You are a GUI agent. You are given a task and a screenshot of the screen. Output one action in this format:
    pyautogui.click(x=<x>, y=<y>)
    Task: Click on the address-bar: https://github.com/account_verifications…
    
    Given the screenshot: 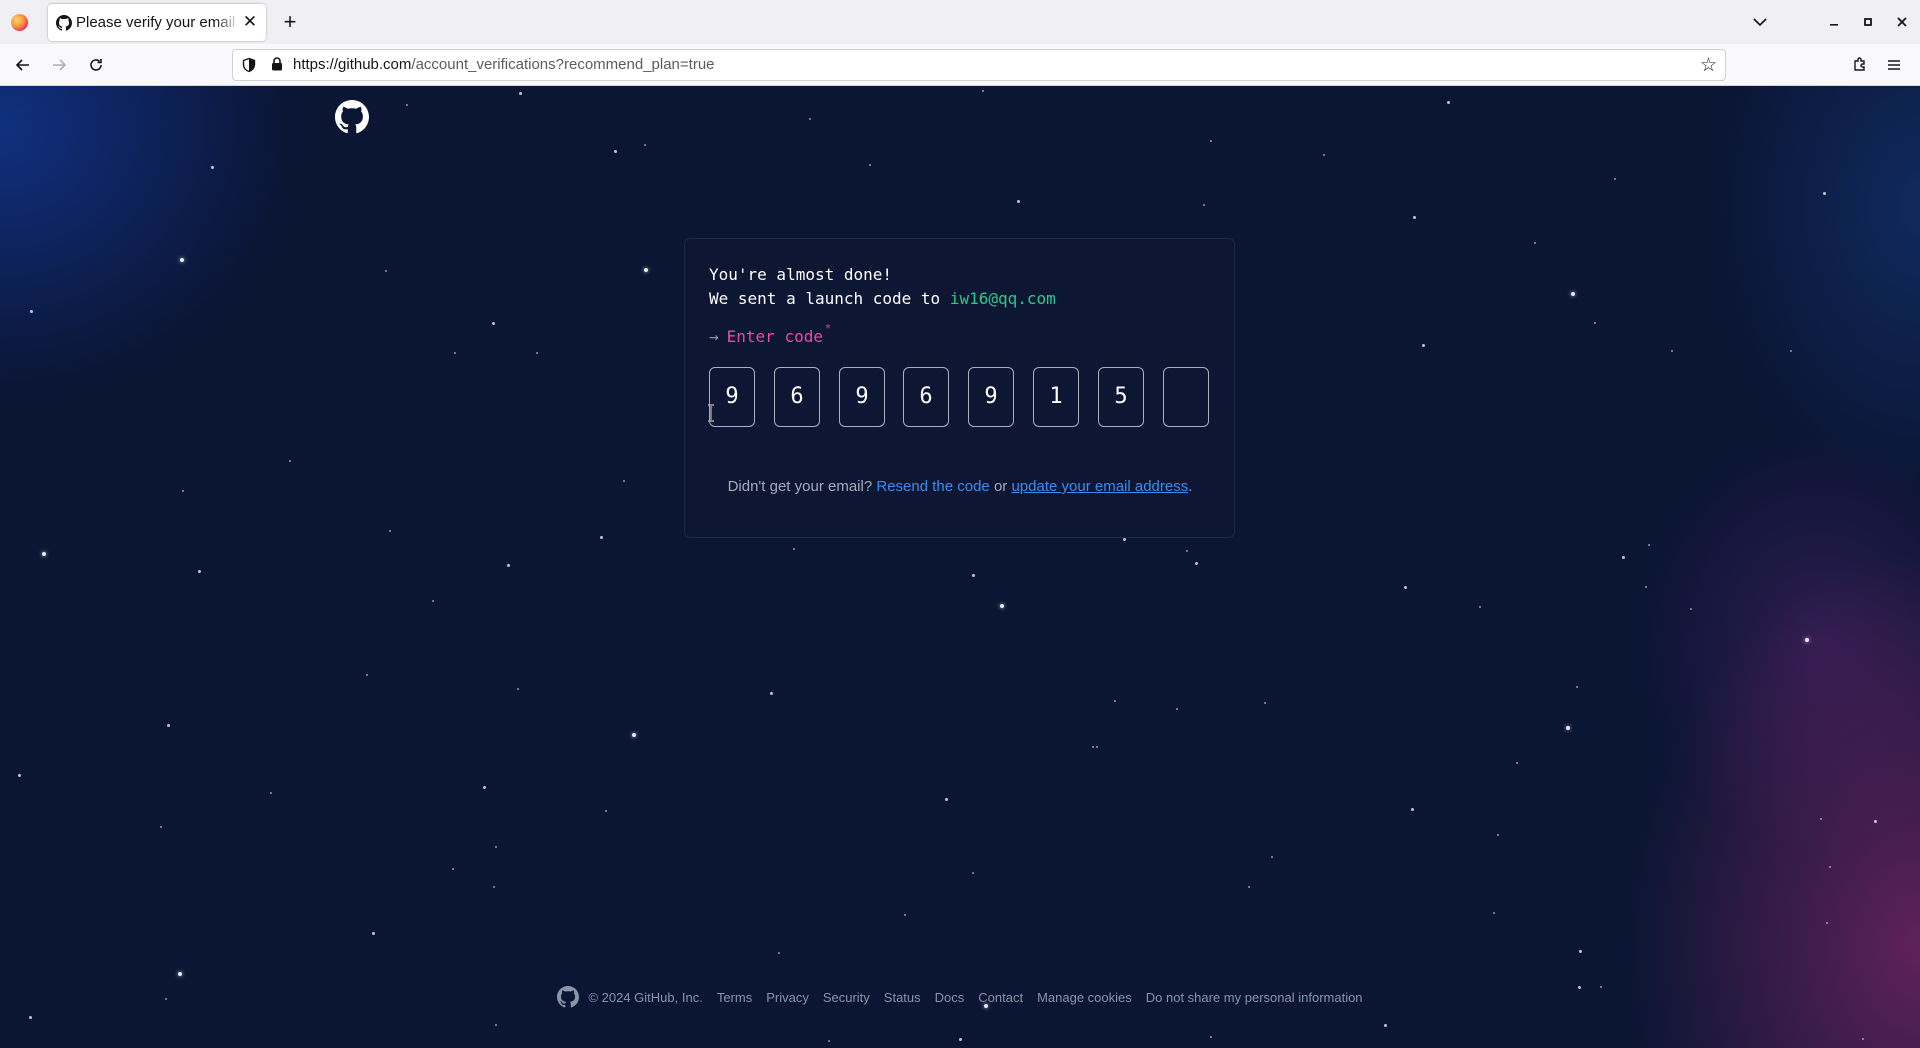 What is the action you would take?
    pyautogui.click(x=979, y=65)
    